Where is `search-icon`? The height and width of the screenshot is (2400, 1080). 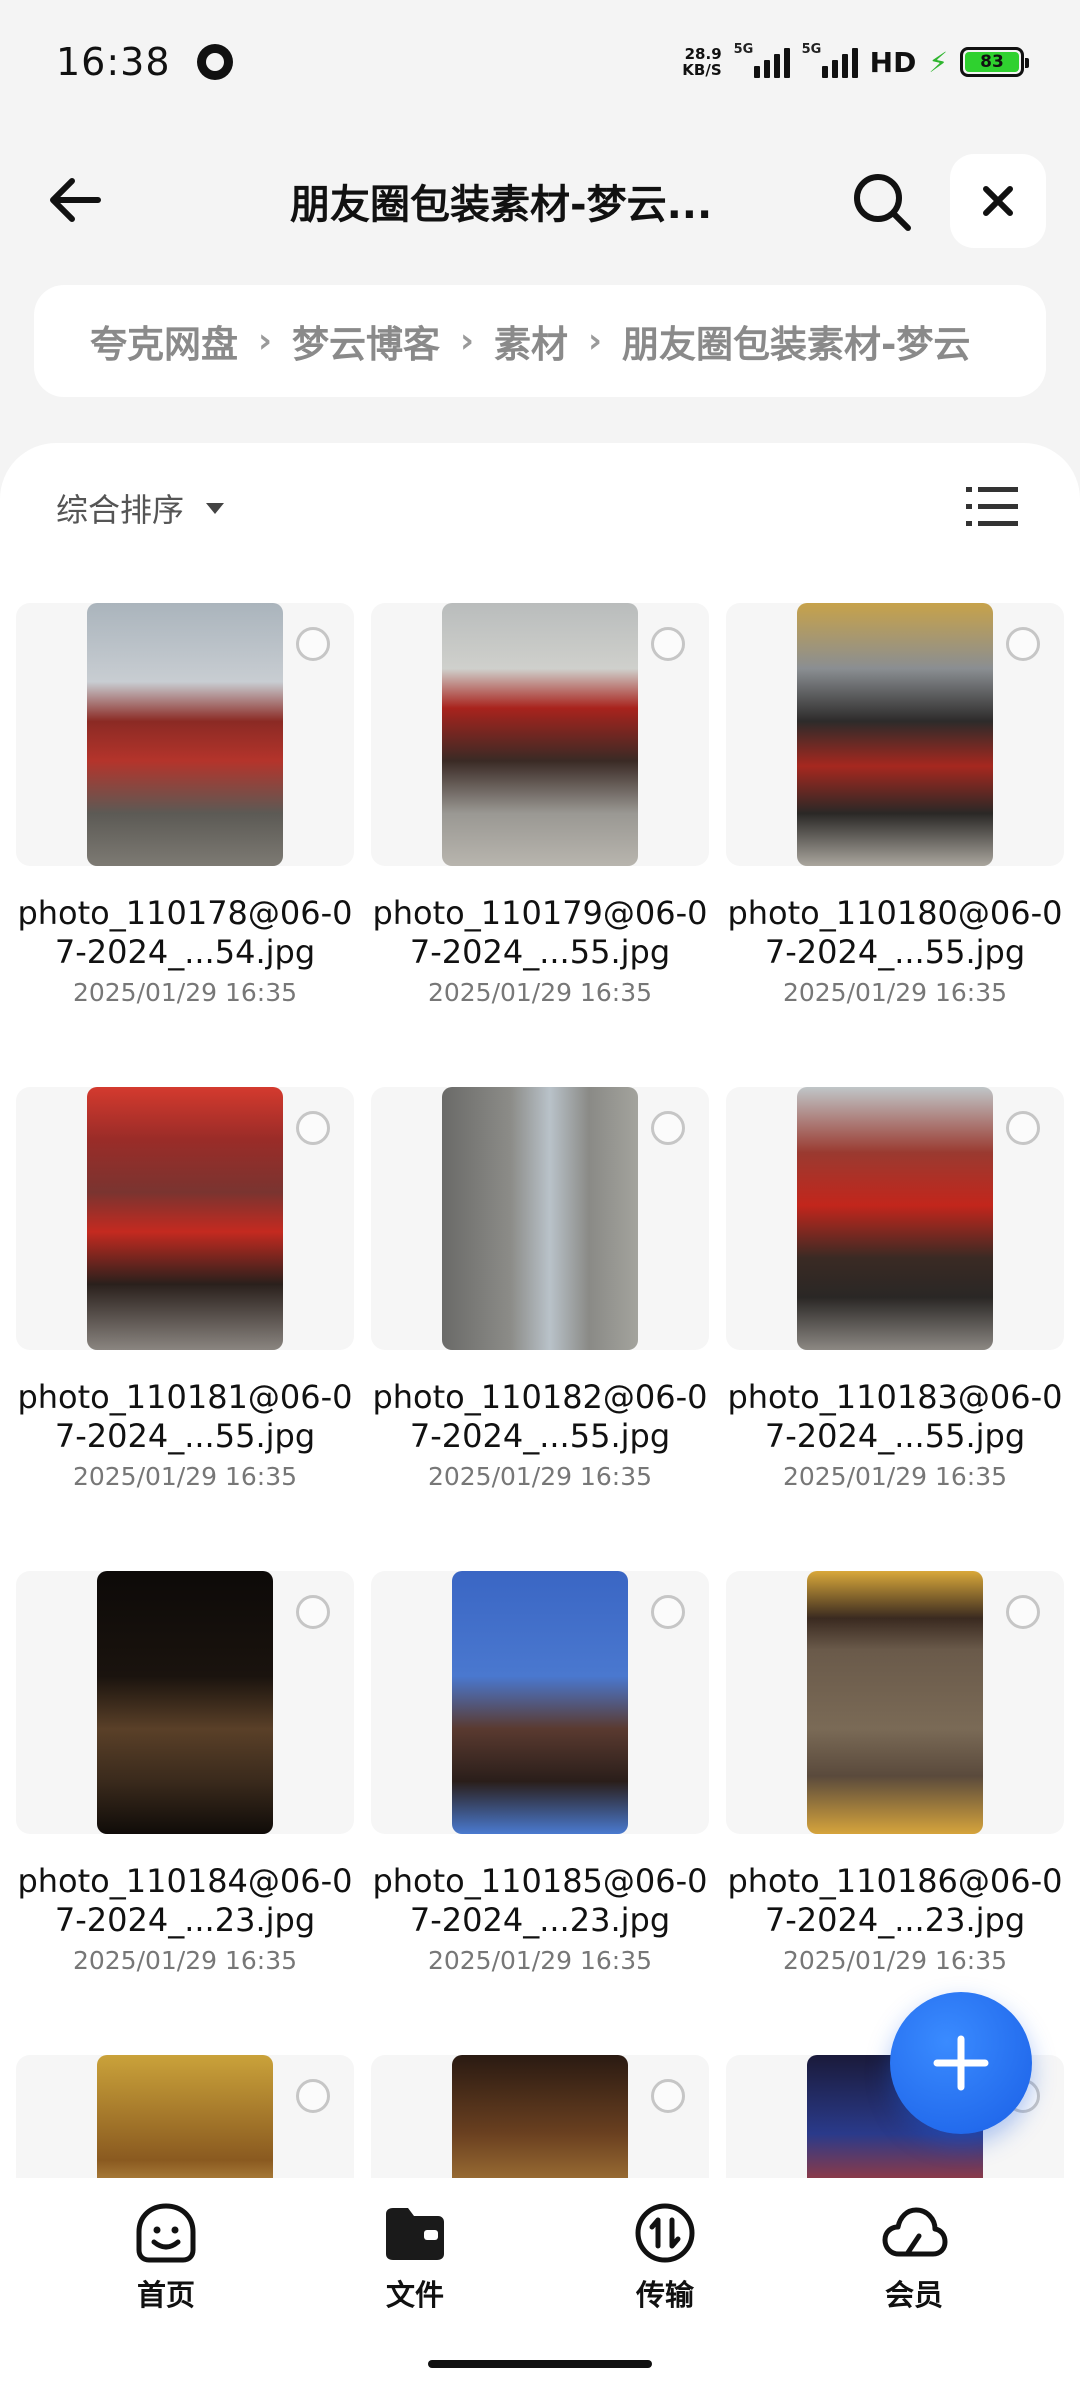
search-icon is located at coordinates (882, 202).